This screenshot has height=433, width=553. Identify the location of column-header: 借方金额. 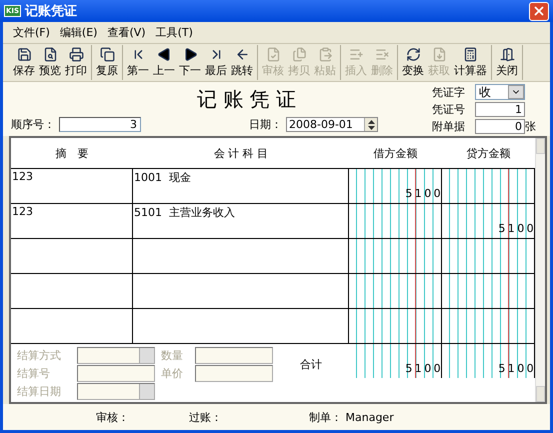
(395, 153).